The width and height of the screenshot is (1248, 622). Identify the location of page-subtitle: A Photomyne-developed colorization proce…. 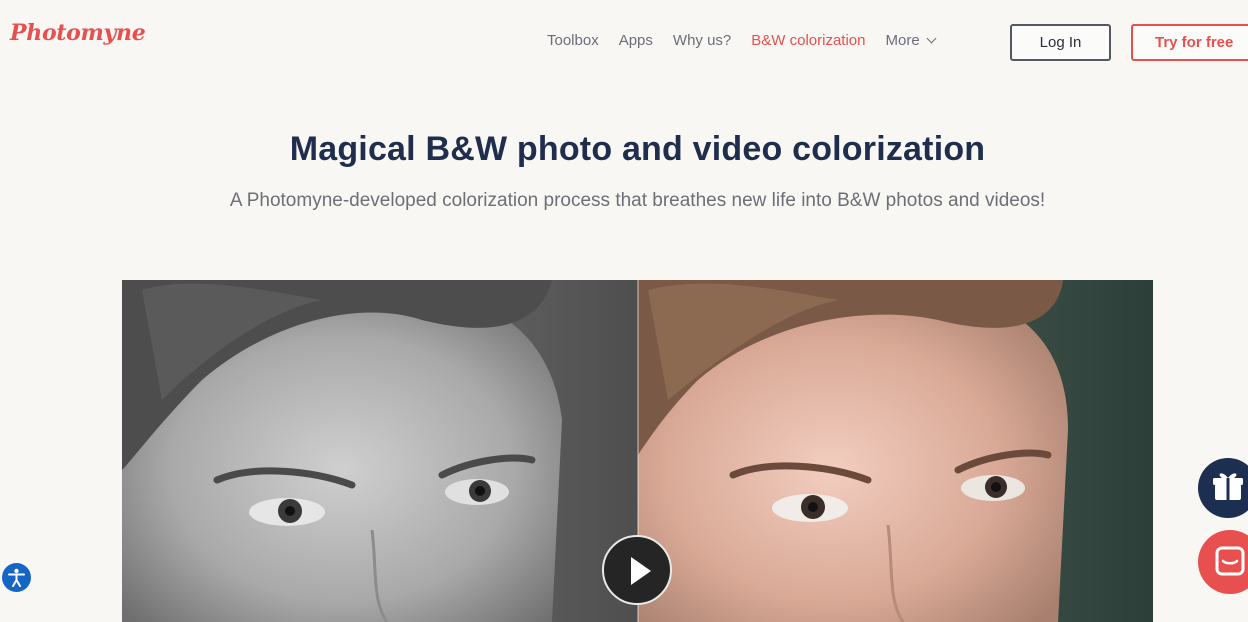
(637, 200).